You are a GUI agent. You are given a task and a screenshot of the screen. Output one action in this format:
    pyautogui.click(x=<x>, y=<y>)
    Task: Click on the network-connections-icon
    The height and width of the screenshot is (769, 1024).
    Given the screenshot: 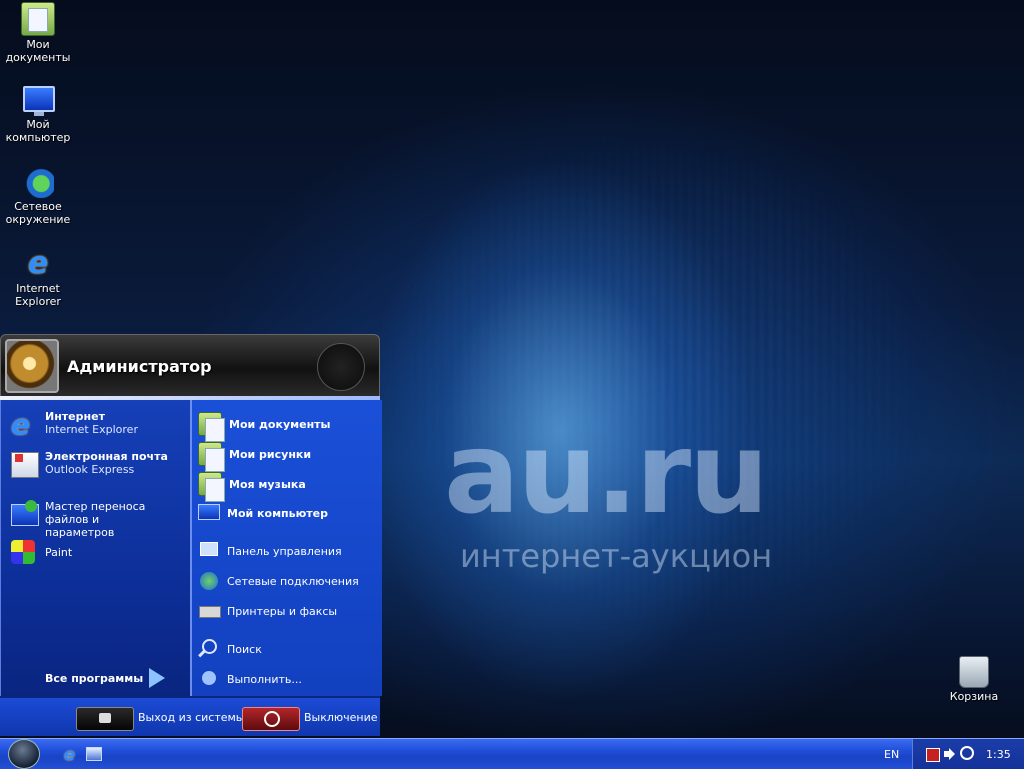 What is the action you would take?
    pyautogui.click(x=209, y=581)
    